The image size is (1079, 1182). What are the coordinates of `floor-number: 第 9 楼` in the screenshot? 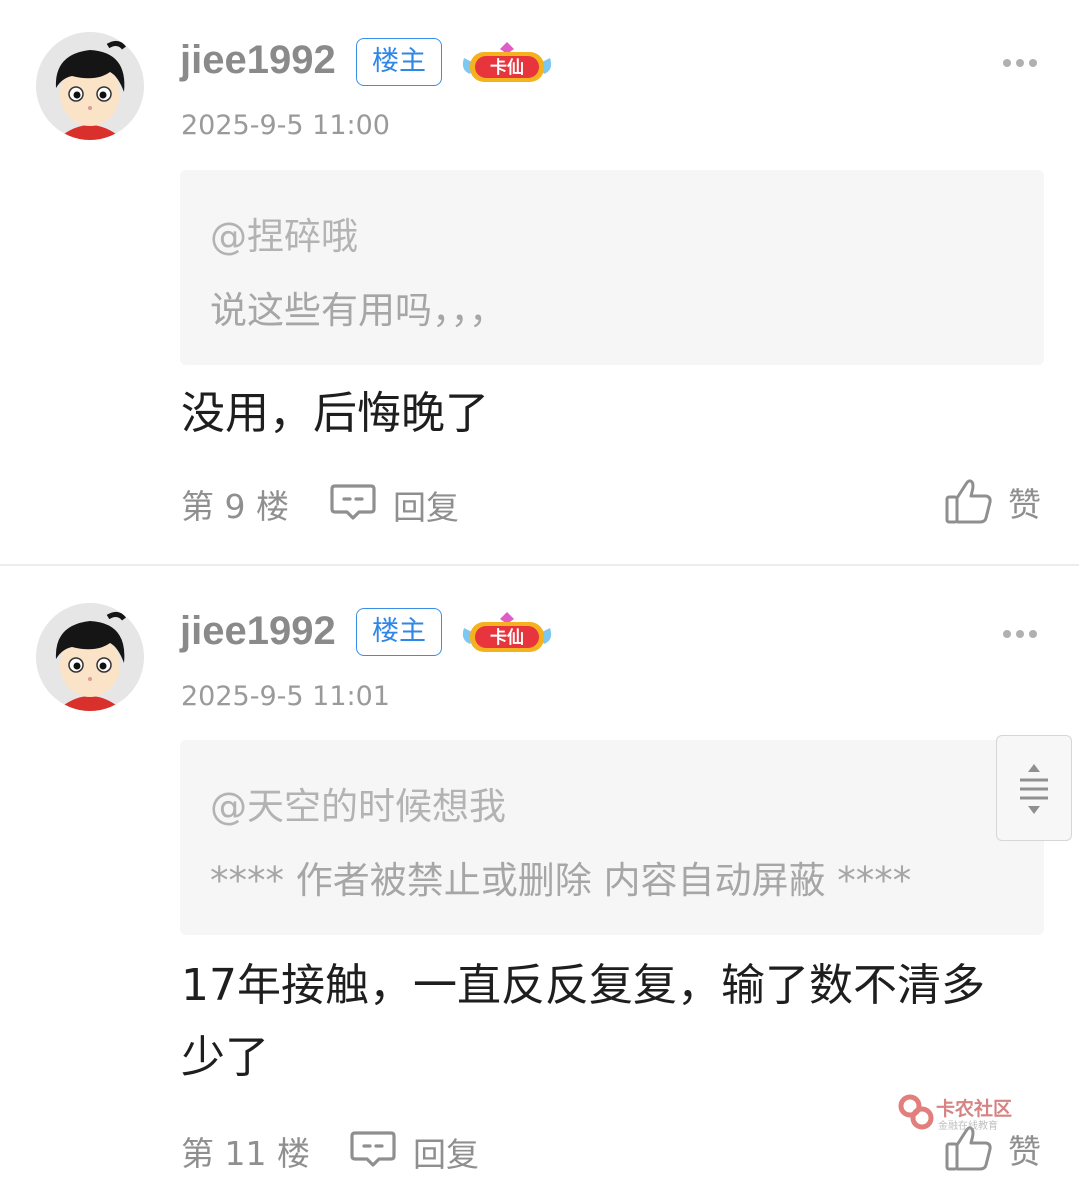 It's located at (235, 506).